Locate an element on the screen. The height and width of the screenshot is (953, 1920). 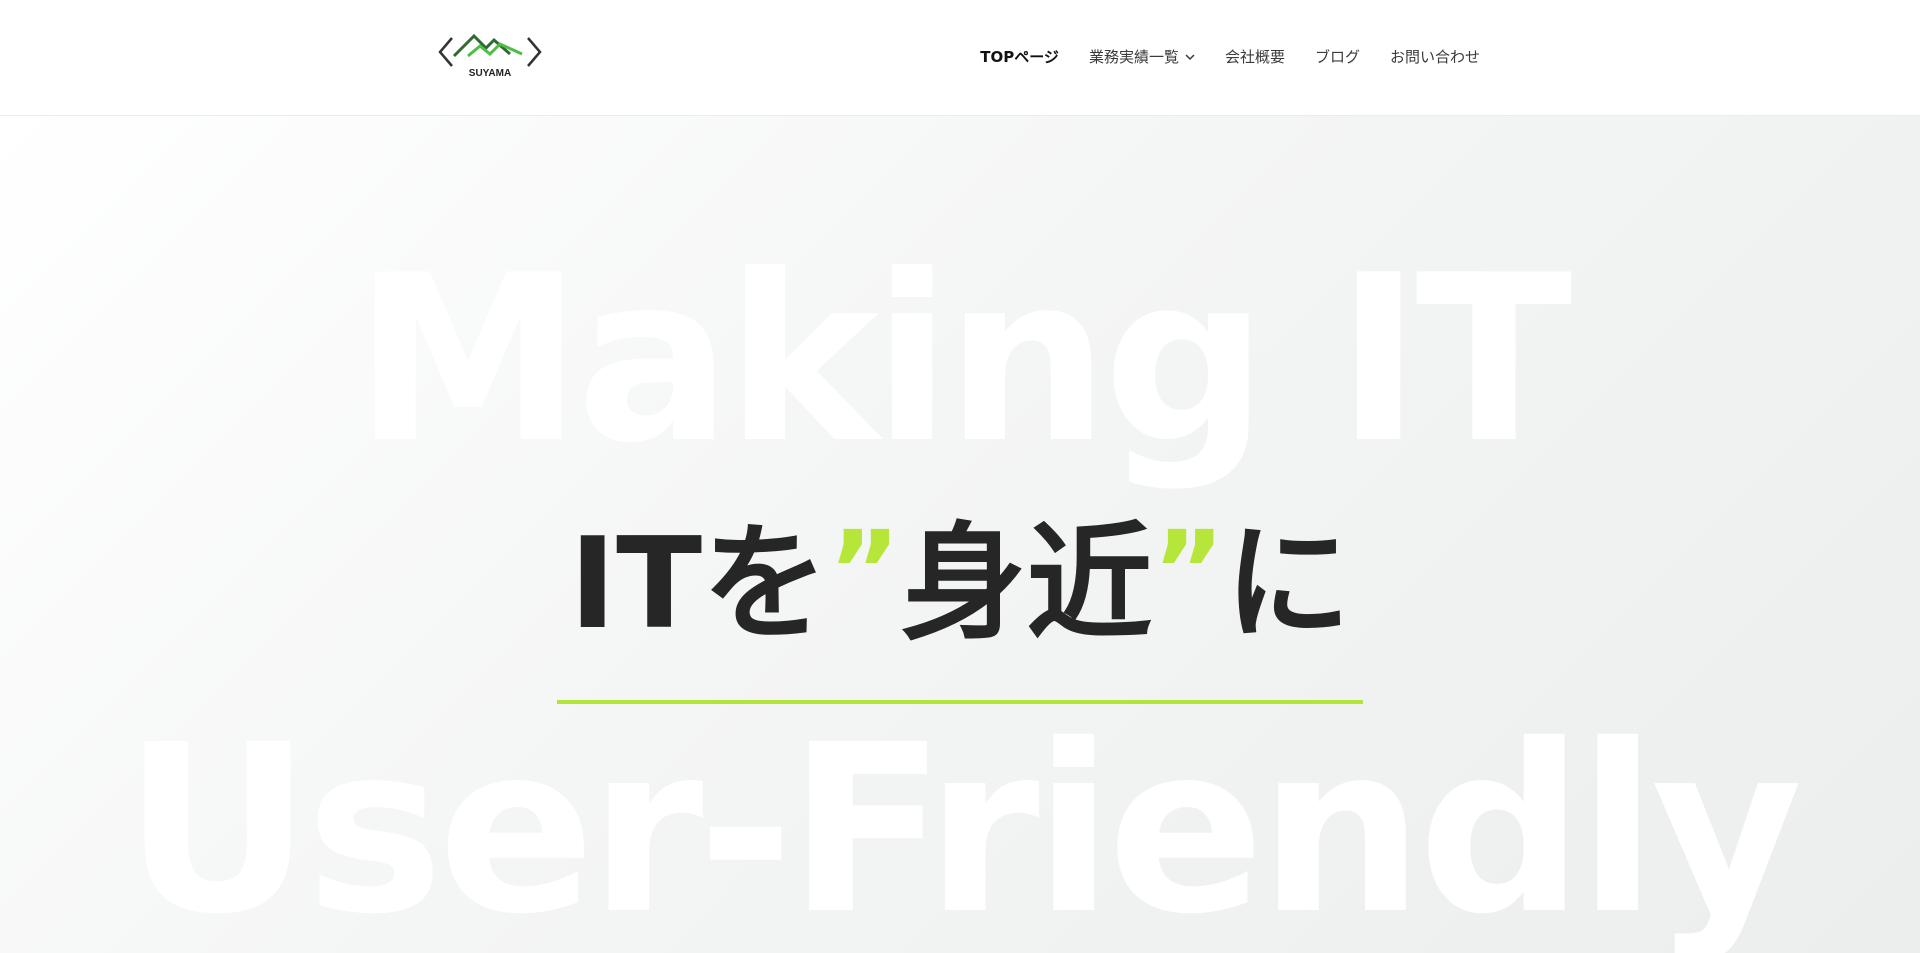
nav-item-contact: お問い合わせ is located at coordinates (1435, 57).